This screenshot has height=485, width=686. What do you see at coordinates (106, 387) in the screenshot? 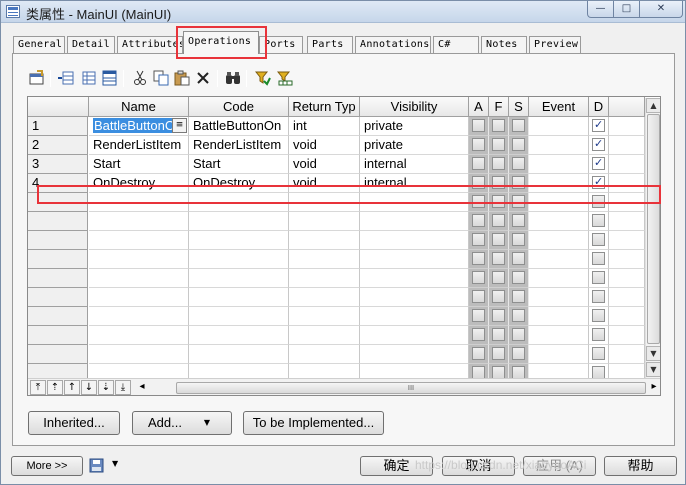
I see `move-page-down-icon: ⇣` at bounding box center [106, 387].